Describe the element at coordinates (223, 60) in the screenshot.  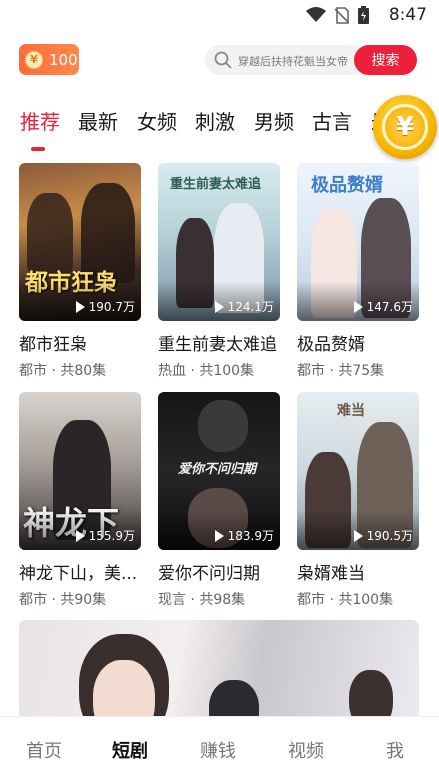
I see `search-icon` at that location.